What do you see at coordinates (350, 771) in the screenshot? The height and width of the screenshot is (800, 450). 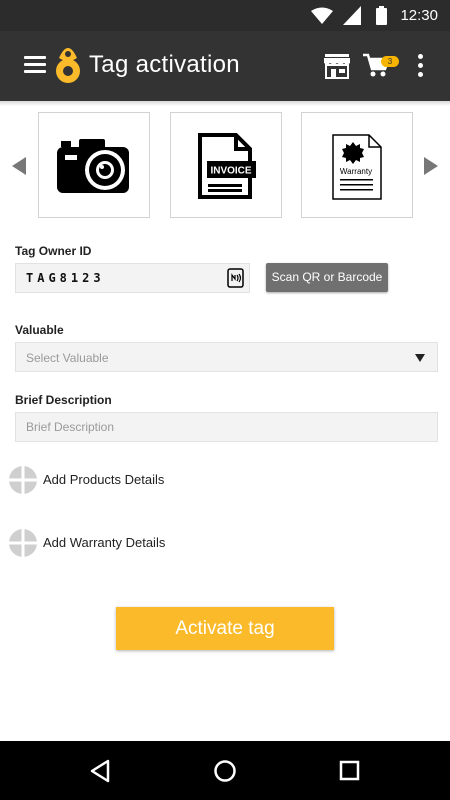 I see `recents-icon` at bounding box center [350, 771].